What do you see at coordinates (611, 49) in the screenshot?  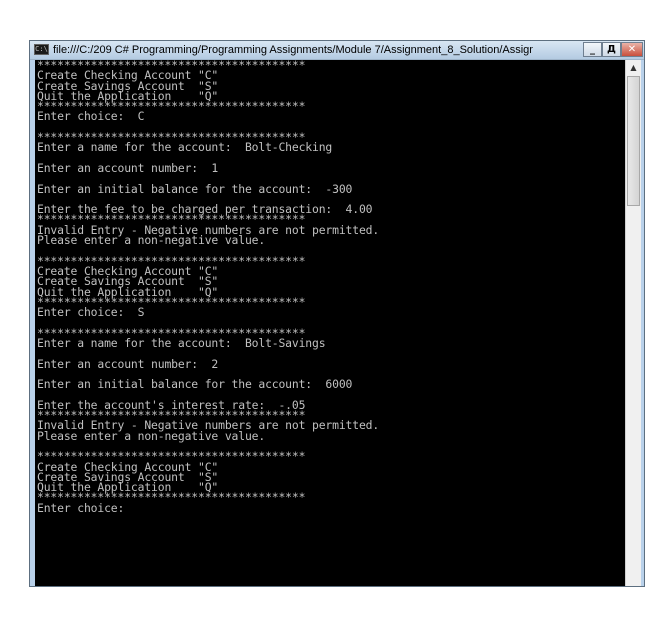 I see `restore-button: Д` at bounding box center [611, 49].